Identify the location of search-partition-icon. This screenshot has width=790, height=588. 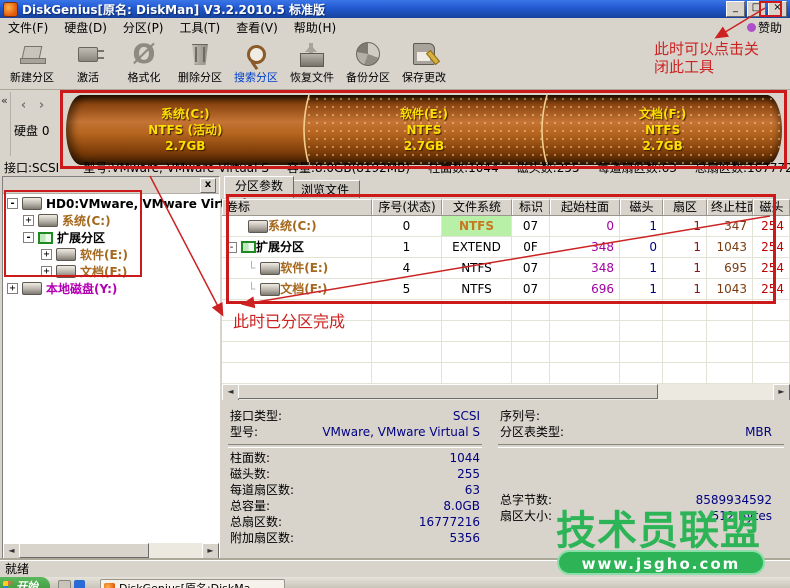
(256, 54).